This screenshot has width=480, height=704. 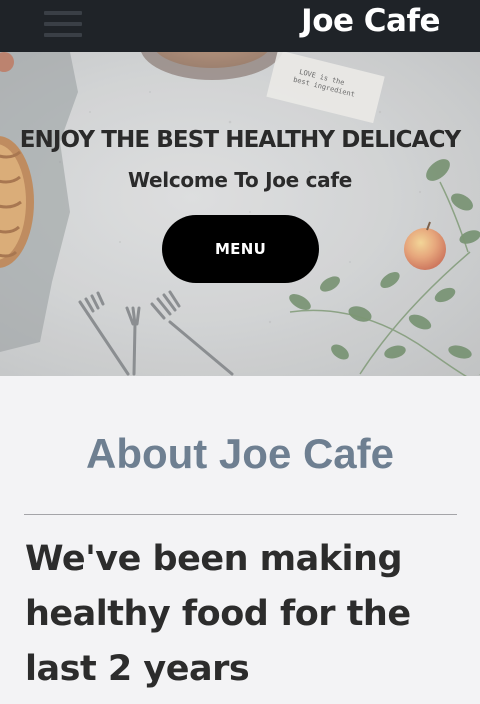 What do you see at coordinates (240, 249) in the screenshot?
I see `menu-button: MENU` at bounding box center [240, 249].